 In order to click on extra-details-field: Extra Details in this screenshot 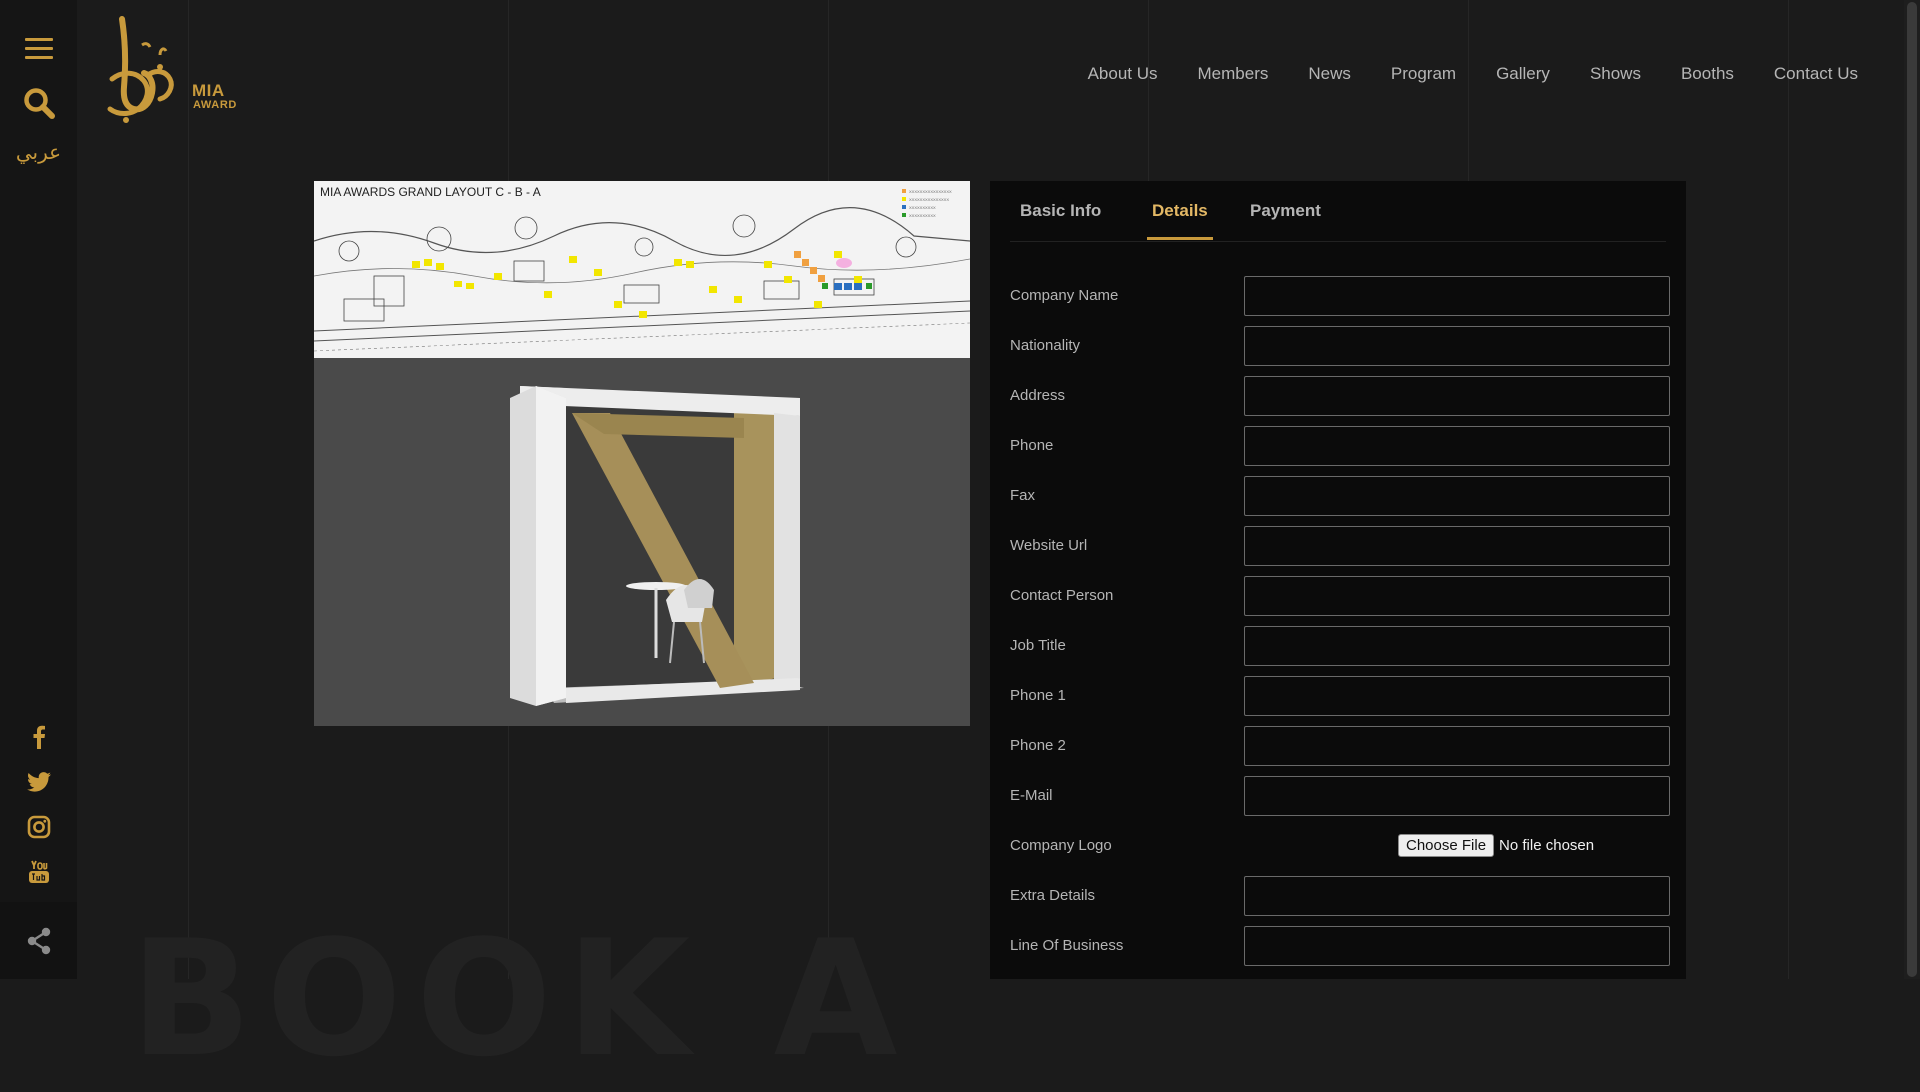, I will do `click(1340, 896)`.